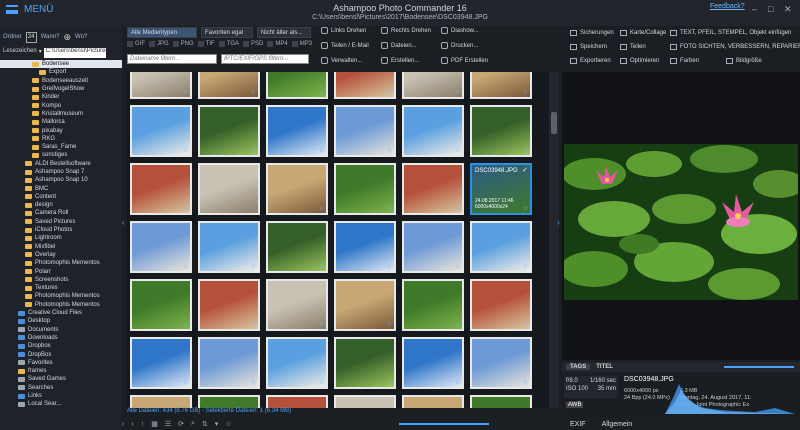 The image size is (800, 430). I want to click on tree-item: Desktop, so click(61, 321).